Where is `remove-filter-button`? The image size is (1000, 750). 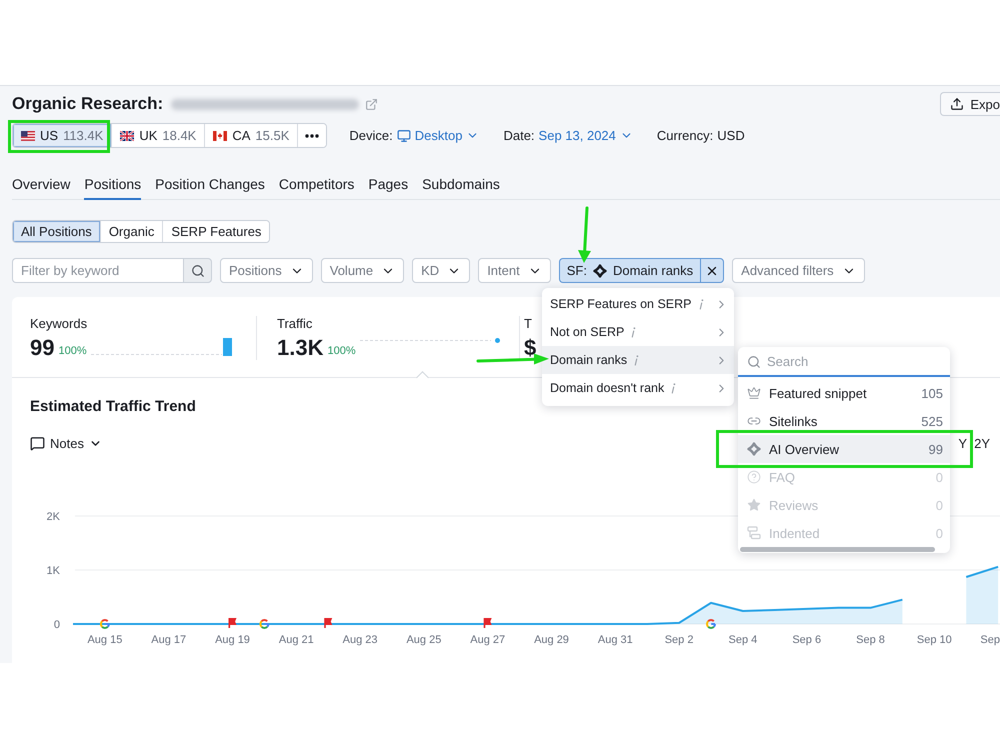 remove-filter-button is located at coordinates (712, 270).